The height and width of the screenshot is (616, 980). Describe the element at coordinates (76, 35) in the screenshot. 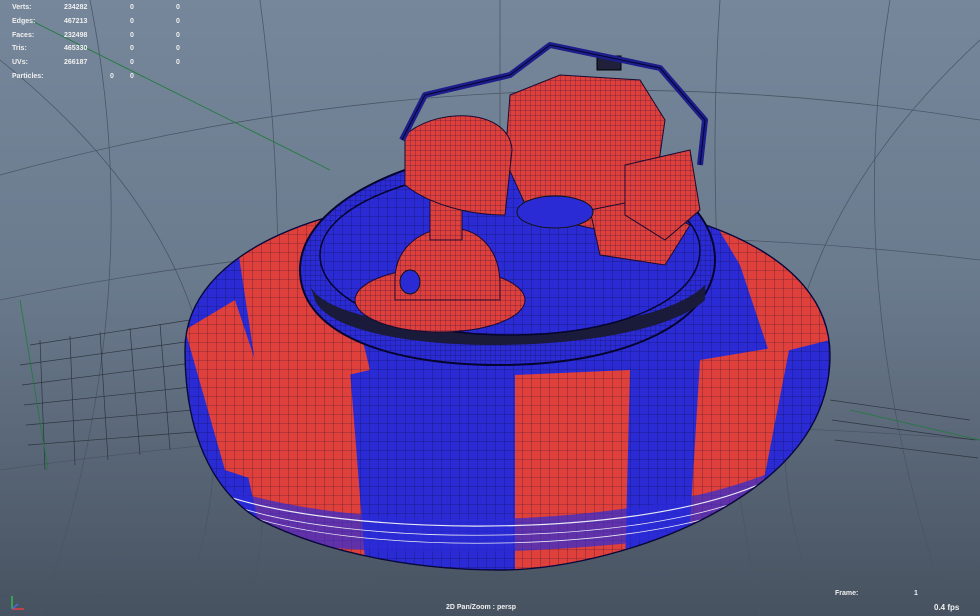

I see `stat-value: 232498` at that location.